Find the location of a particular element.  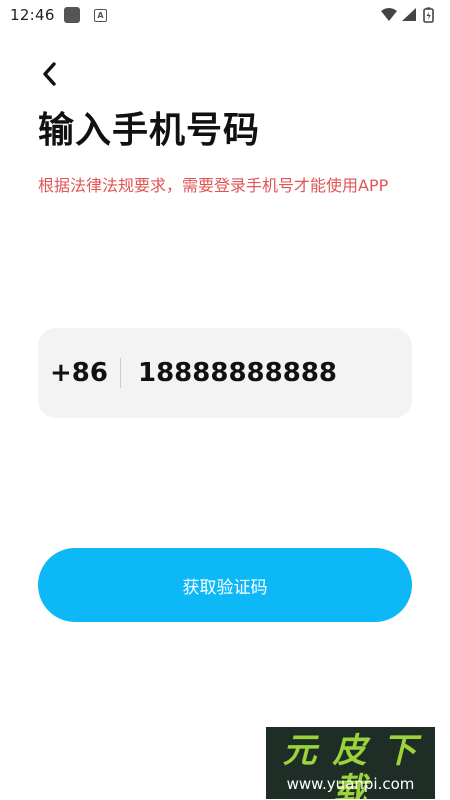

watermark-url: www.yuanpi.com is located at coordinates (350, 784).